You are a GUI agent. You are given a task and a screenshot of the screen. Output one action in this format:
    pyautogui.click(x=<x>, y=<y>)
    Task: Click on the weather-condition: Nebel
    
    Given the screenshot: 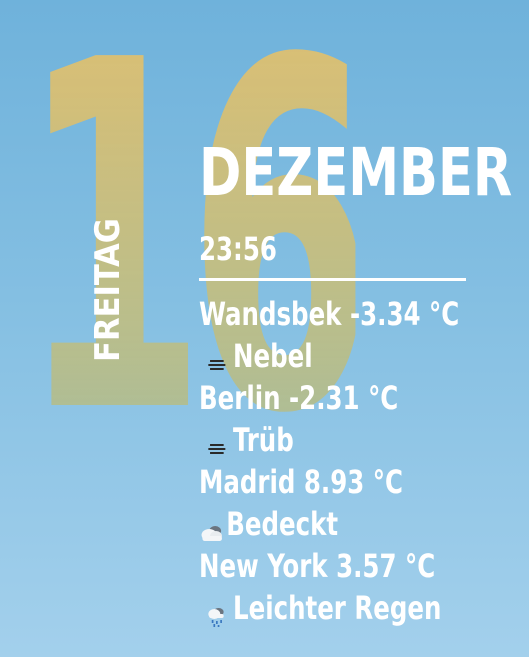 What is the action you would take?
    pyautogui.click(x=335, y=356)
    